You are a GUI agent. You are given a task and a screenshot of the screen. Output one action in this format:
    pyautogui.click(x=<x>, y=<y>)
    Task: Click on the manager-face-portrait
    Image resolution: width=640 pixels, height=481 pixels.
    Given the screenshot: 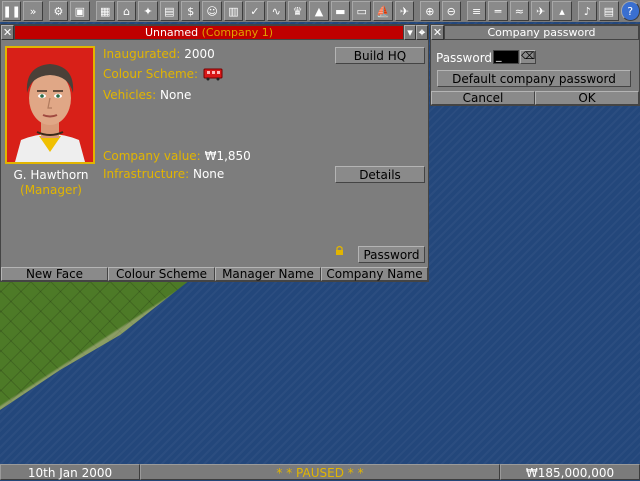 What is the action you would take?
    pyautogui.click(x=50, y=105)
    